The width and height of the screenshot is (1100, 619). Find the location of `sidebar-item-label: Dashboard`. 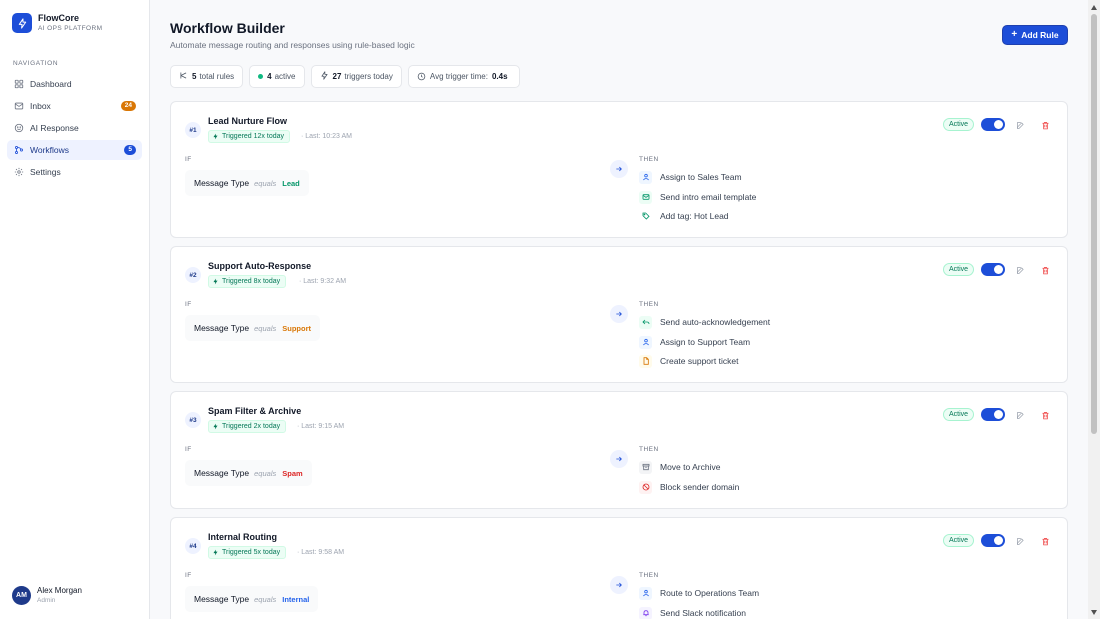

sidebar-item-label: Dashboard is located at coordinates (51, 84).